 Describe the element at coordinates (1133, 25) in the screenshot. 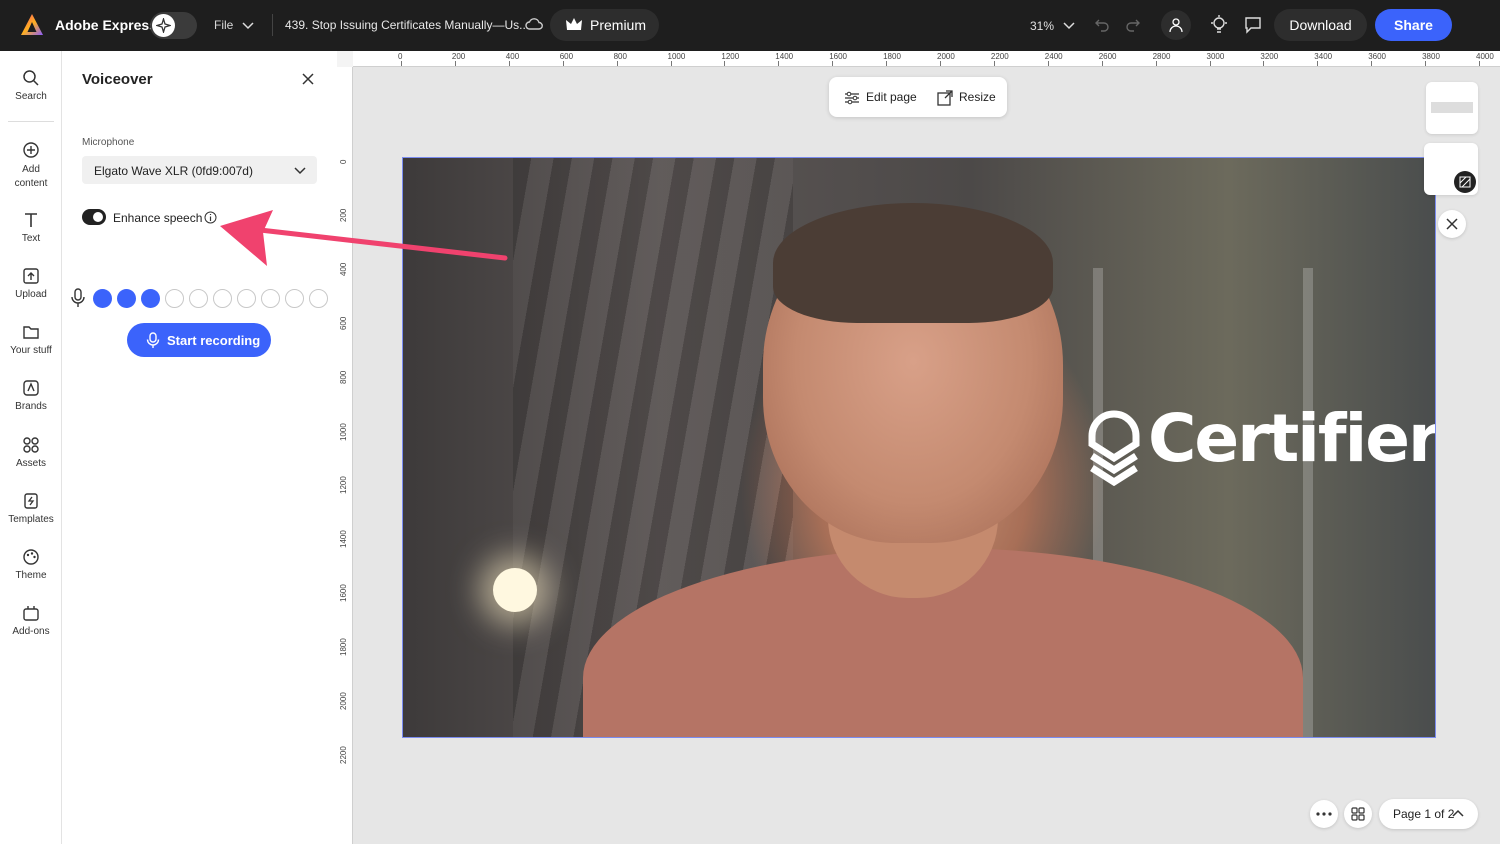

I see `redo-icon` at that location.